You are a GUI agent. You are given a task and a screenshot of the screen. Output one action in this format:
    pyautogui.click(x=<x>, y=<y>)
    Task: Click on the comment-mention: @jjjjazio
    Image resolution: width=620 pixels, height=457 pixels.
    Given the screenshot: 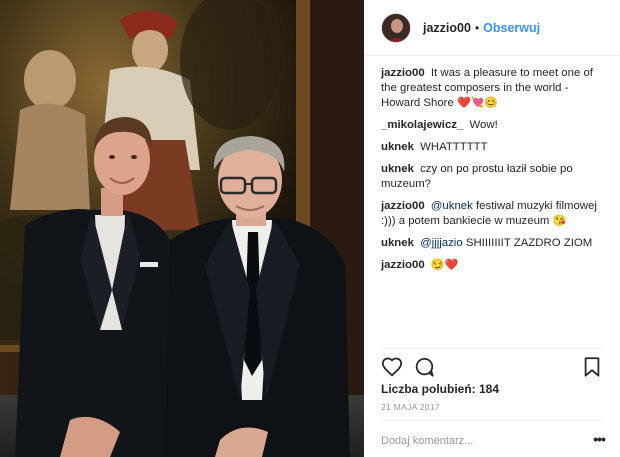 What is the action you would take?
    pyautogui.click(x=441, y=243)
    